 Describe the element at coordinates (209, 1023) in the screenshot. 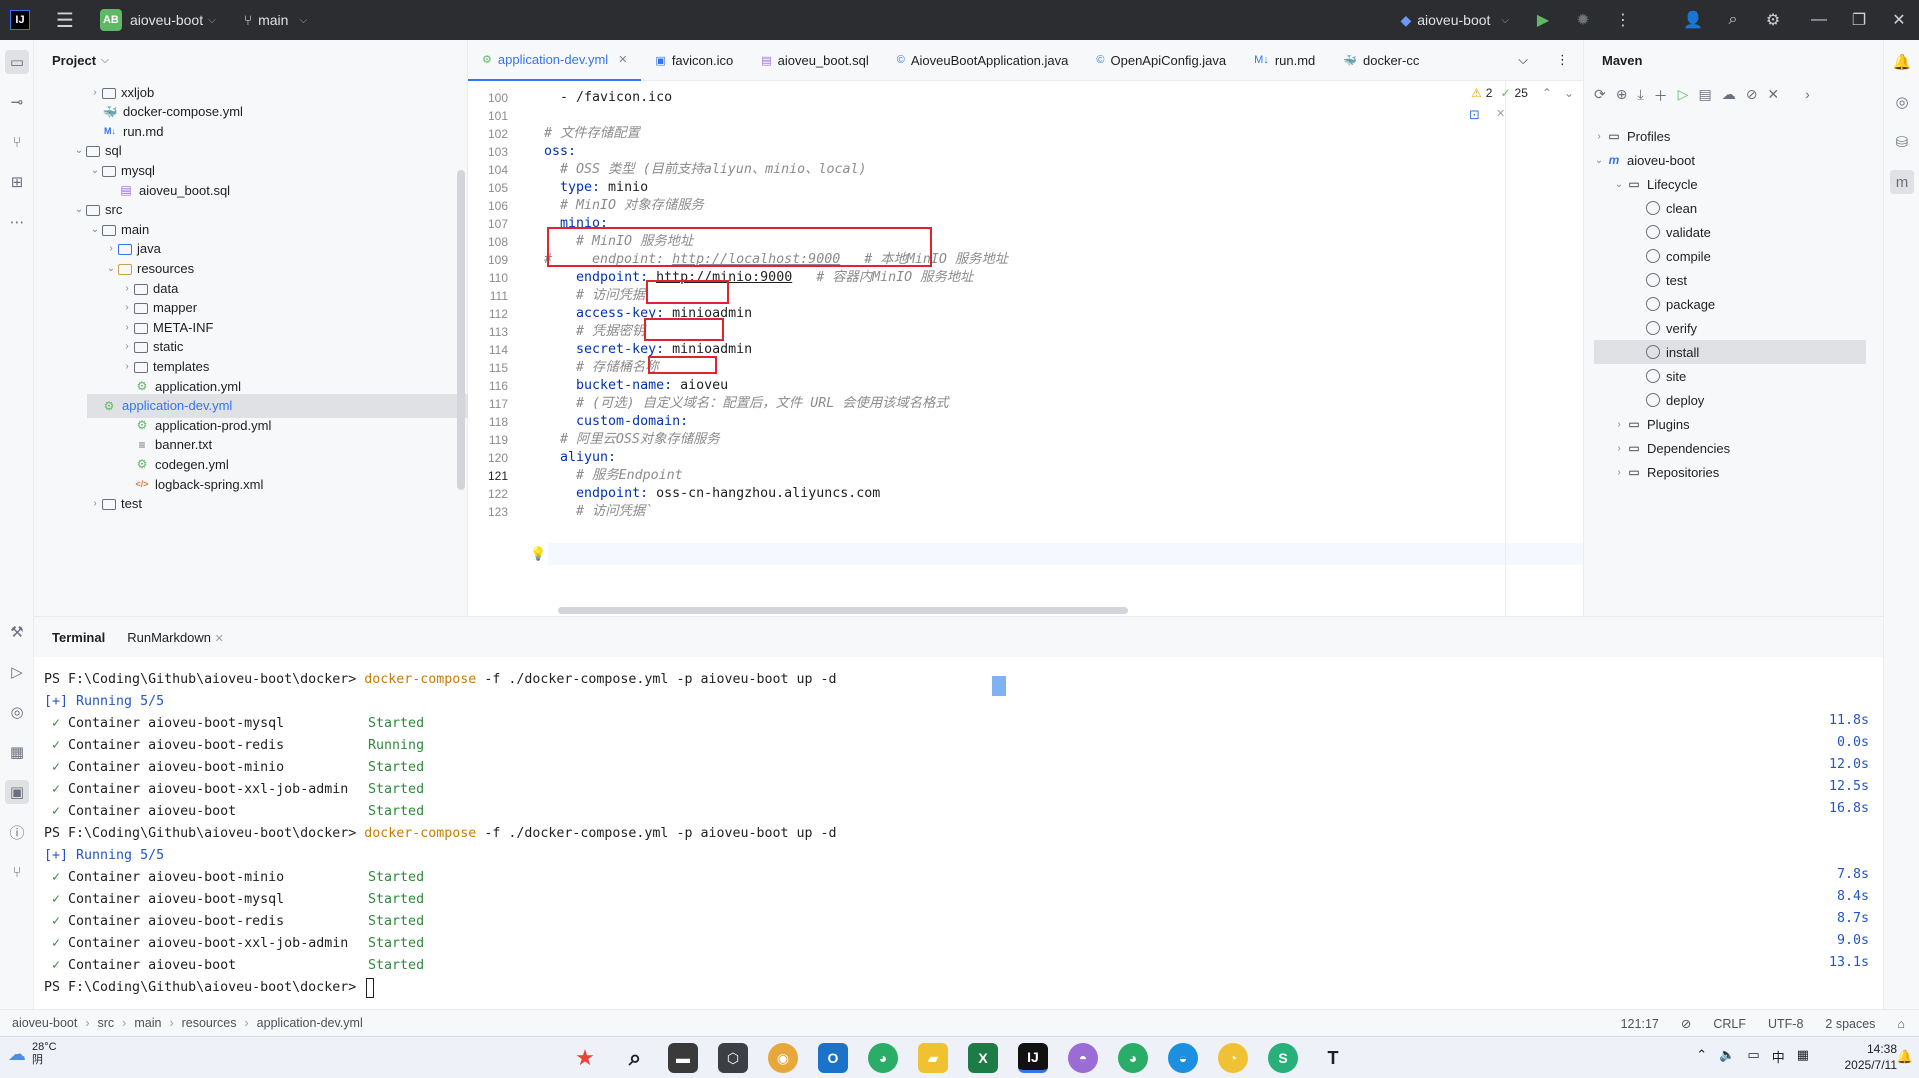

I see `breadcrumb-item: resources` at that location.